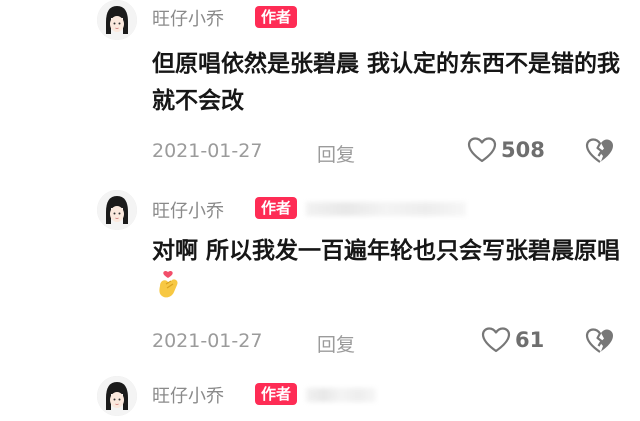 Image resolution: width=640 pixels, height=421 pixels. Describe the element at coordinates (512, 340) in the screenshot. I see `like-button: 61` at that location.